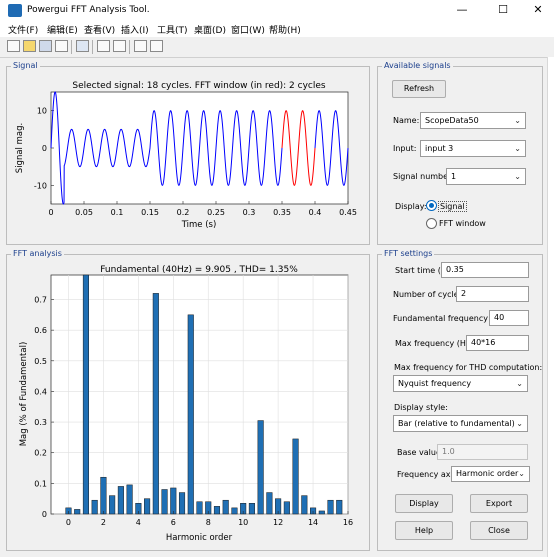  I want to click on menu-tools: 工具(T), so click(172, 29).